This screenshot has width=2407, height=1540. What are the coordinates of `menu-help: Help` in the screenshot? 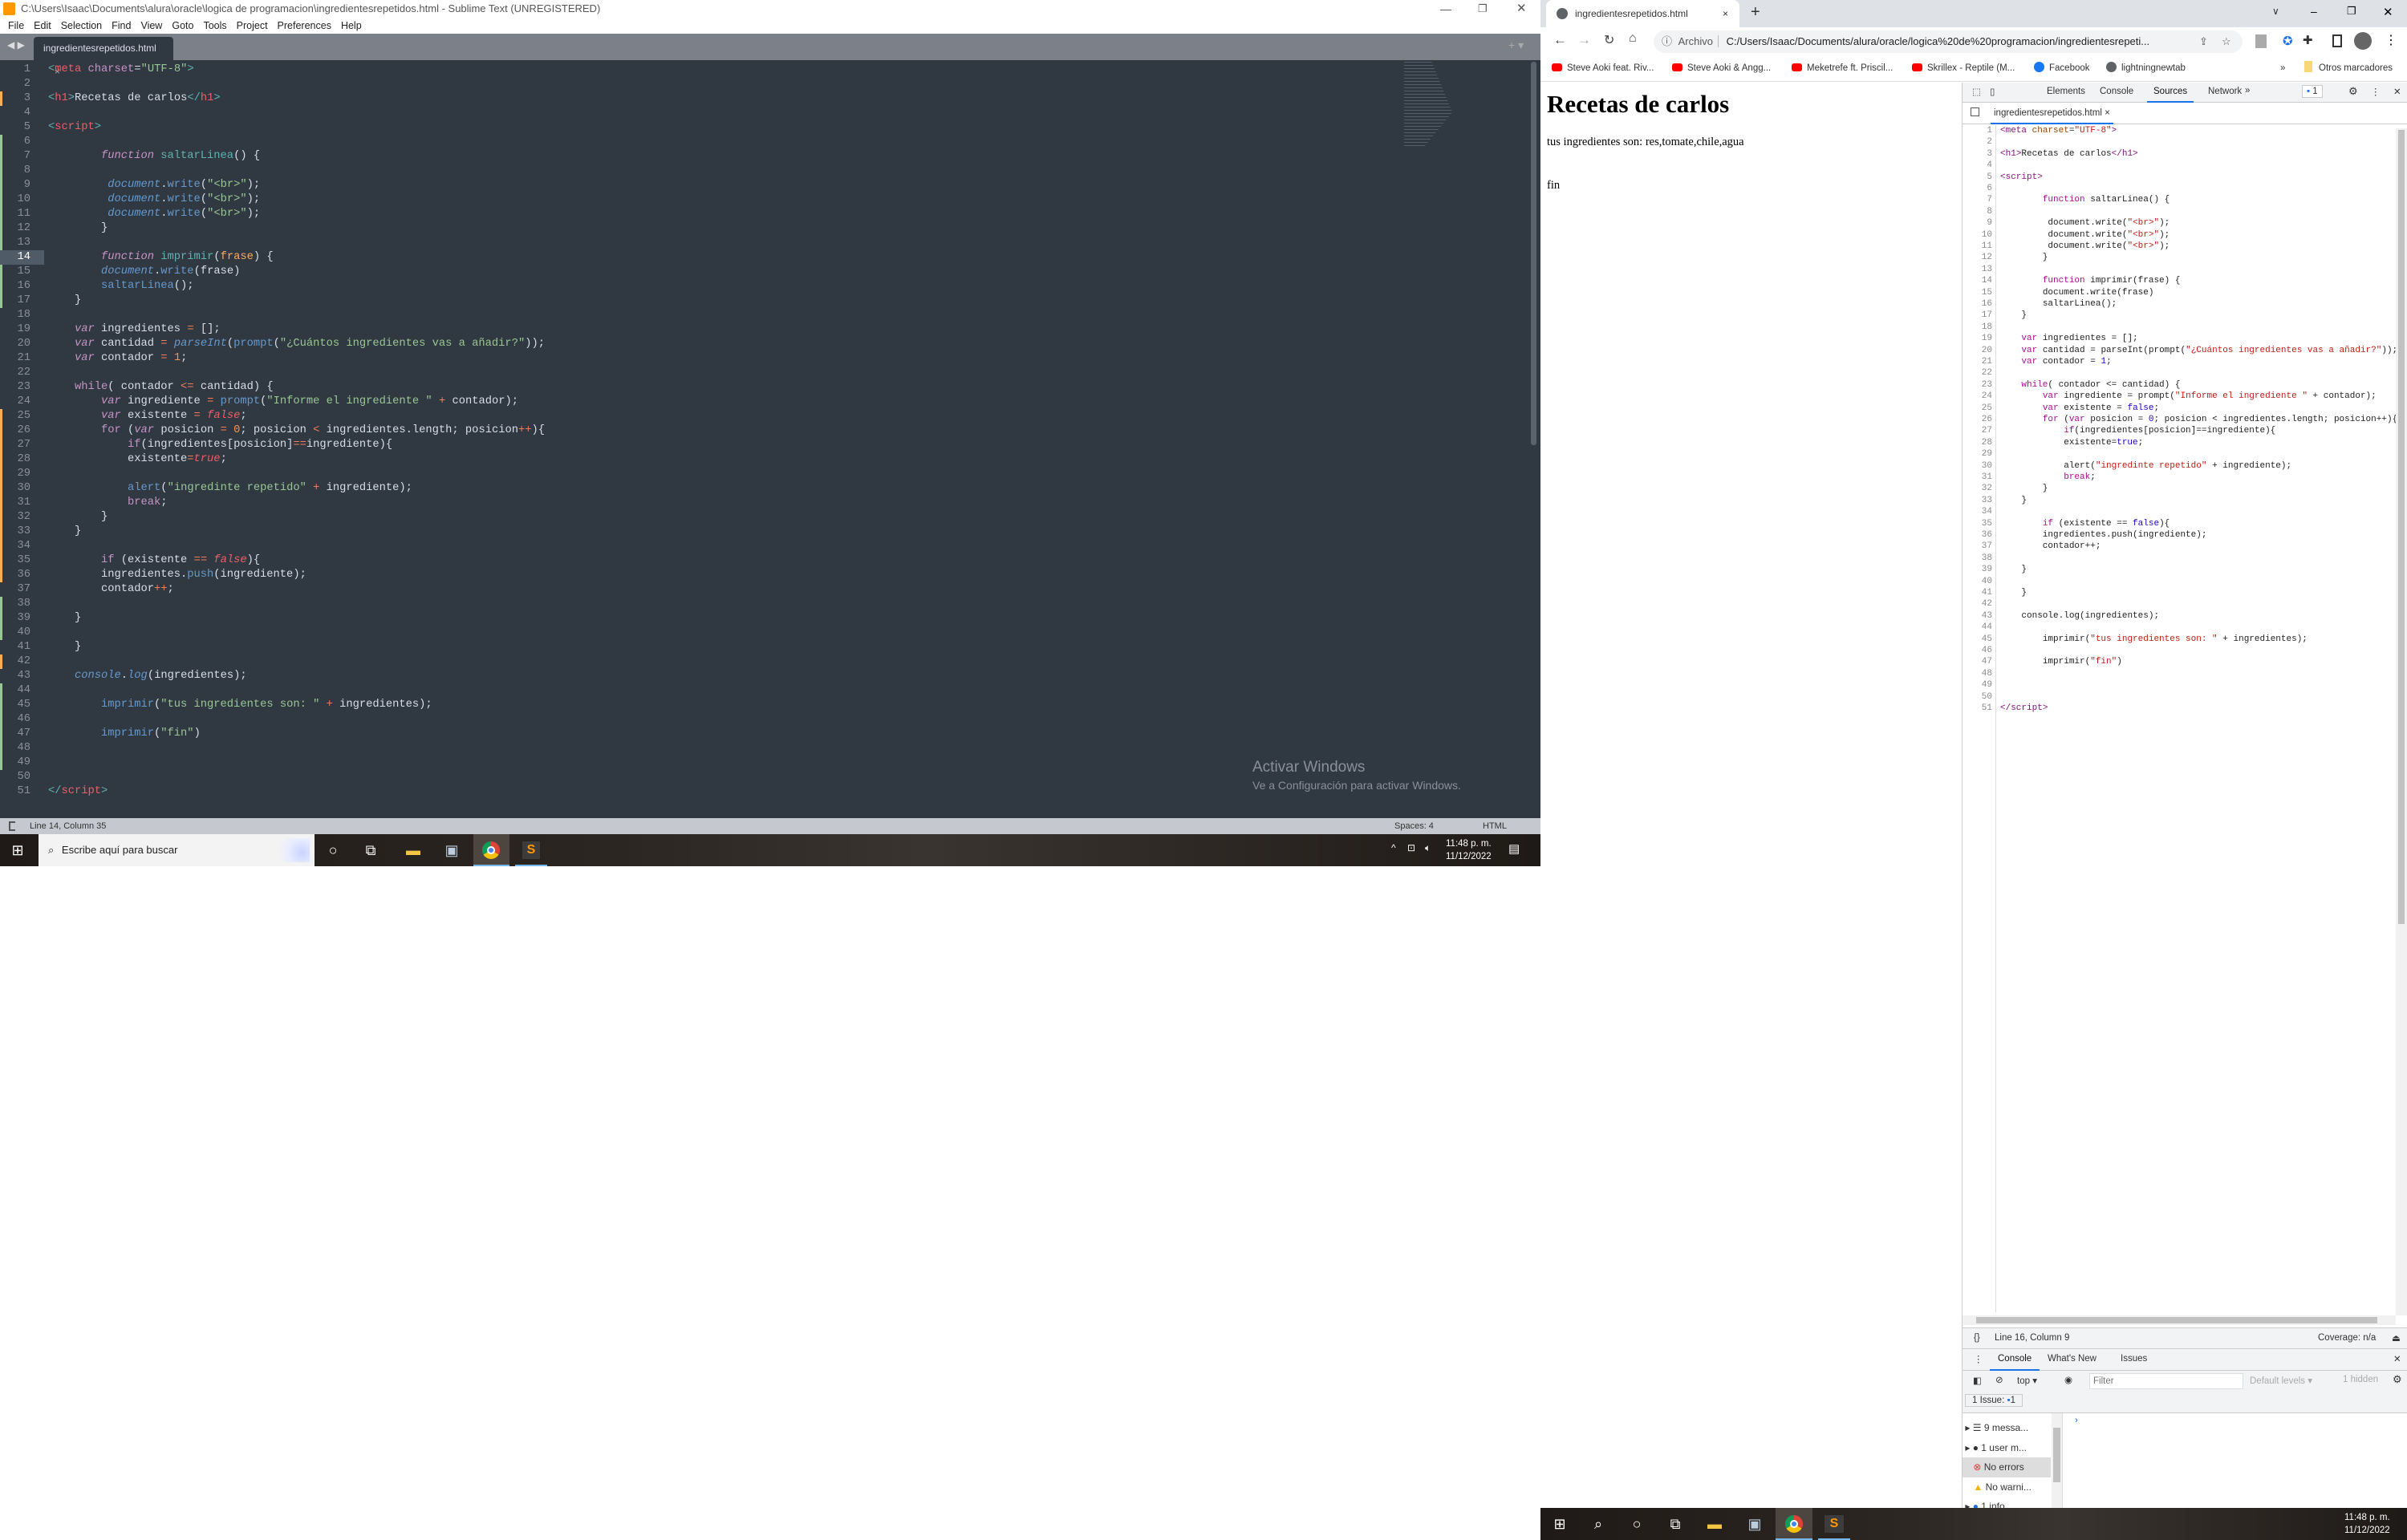 It's located at (352, 25).